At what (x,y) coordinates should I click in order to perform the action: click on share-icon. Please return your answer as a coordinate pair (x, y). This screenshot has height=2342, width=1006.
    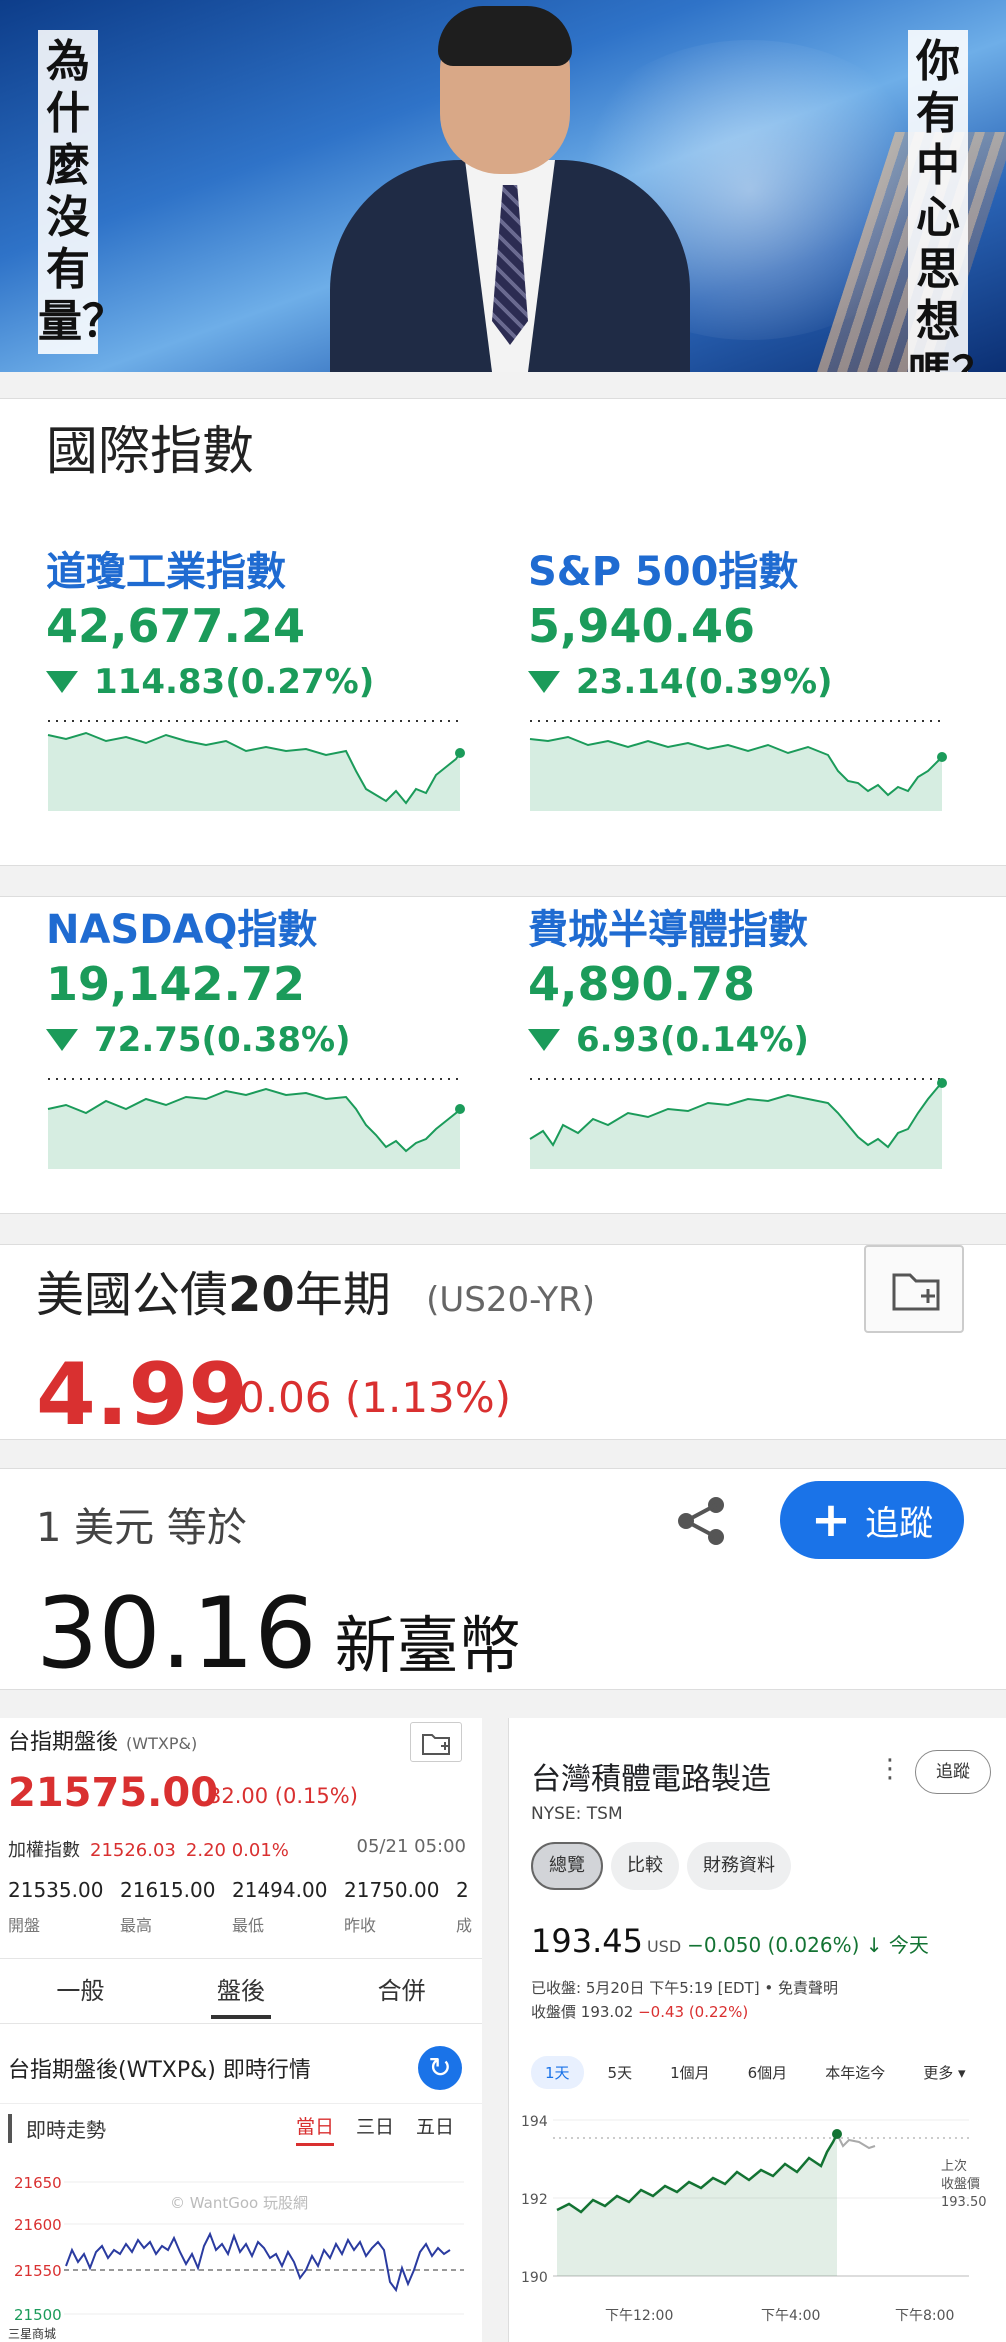
    Looking at the image, I should click on (701, 1521).